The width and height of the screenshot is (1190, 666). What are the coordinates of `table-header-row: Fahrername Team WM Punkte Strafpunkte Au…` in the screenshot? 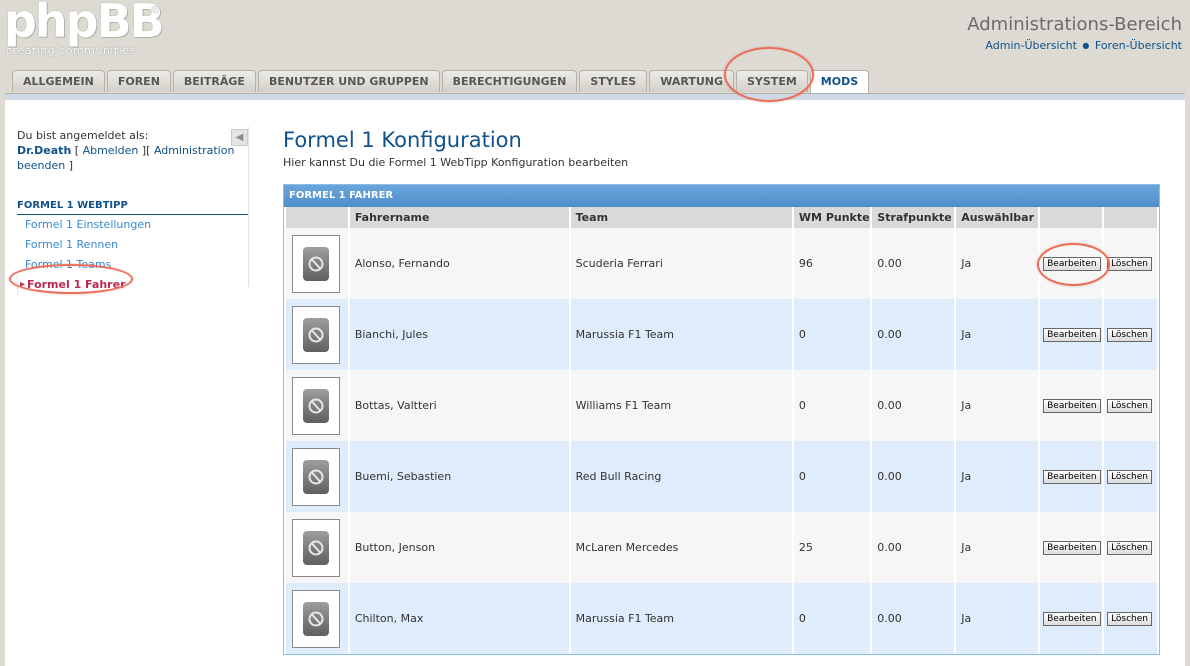 It's located at (721, 217).